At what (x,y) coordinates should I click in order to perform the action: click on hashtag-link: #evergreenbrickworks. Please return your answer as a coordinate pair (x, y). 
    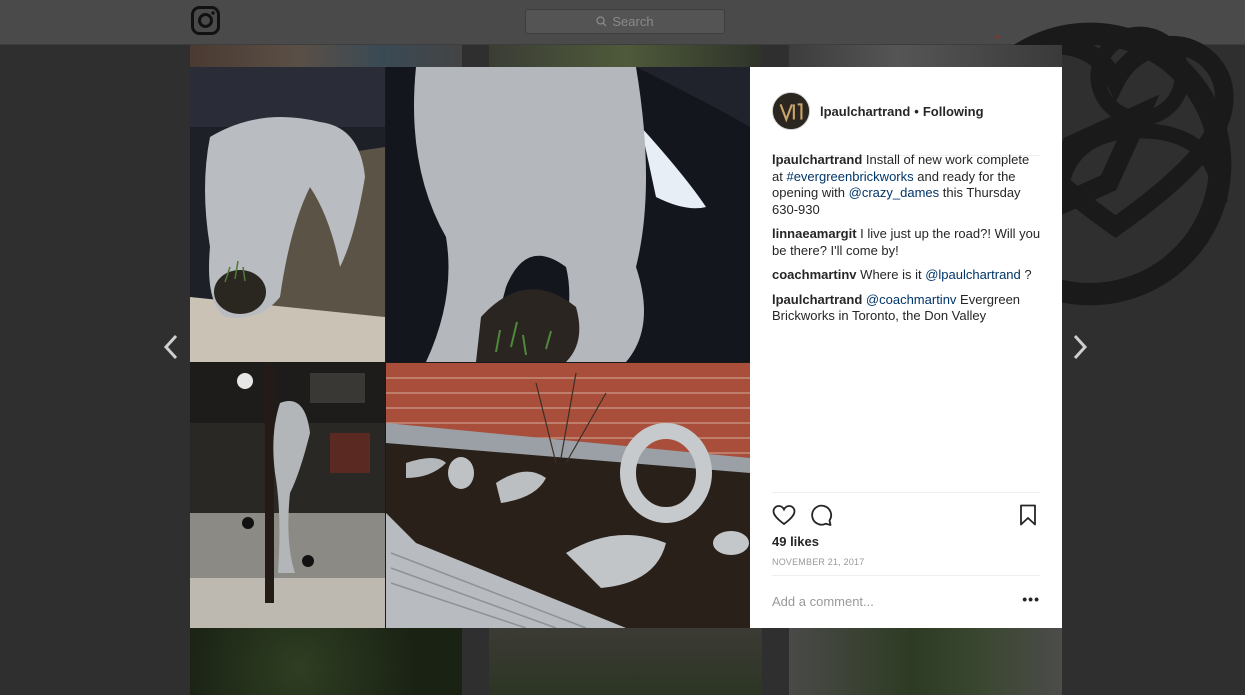
    Looking at the image, I should click on (849, 176).